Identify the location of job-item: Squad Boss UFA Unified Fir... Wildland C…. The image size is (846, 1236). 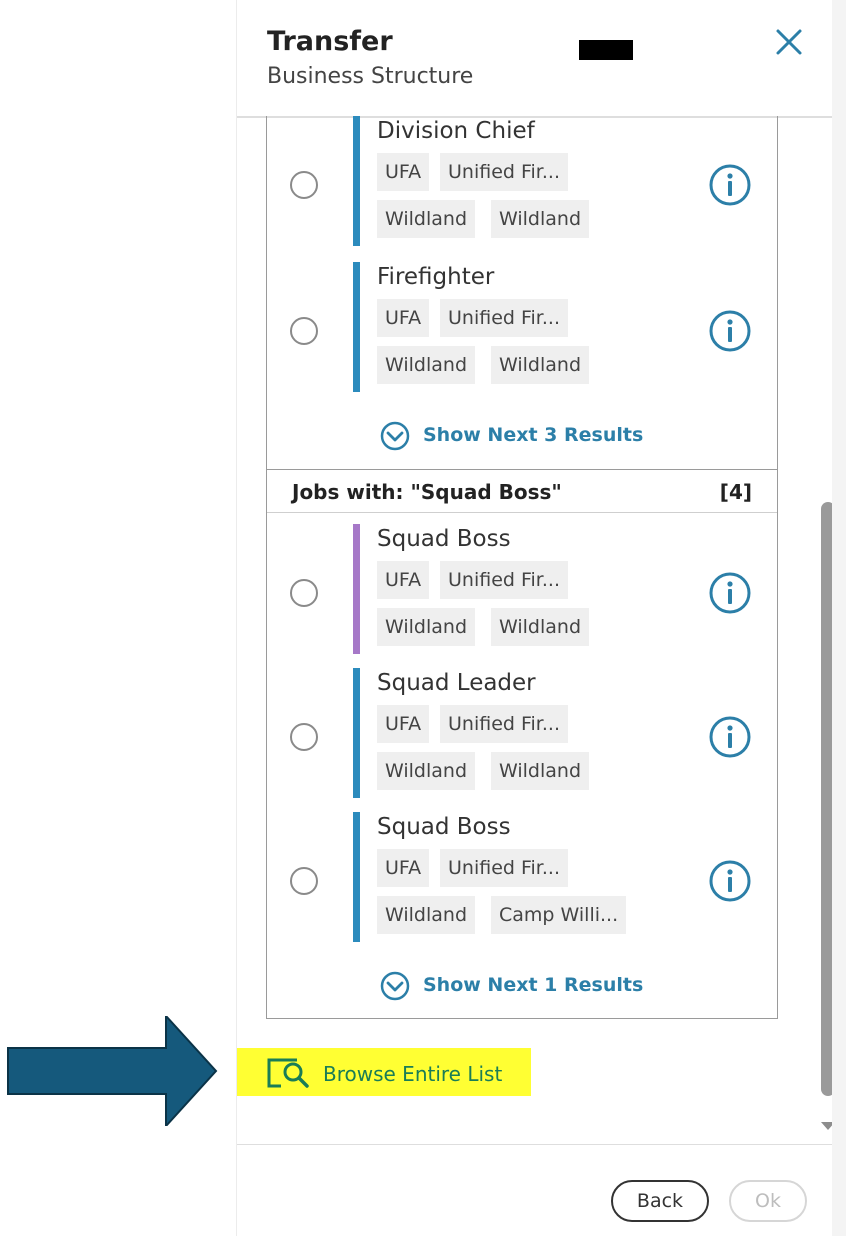
(522, 877).